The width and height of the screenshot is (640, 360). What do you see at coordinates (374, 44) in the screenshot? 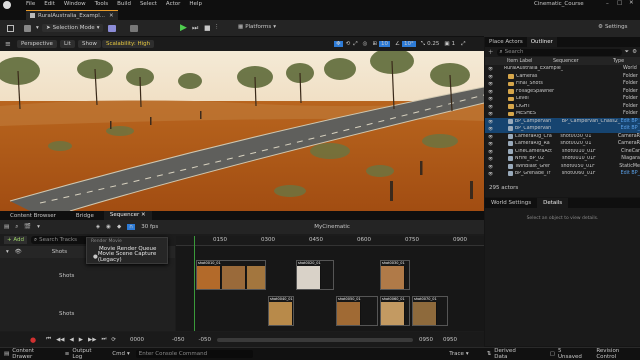
I see `snap-icon: ⊞` at bounding box center [374, 44].